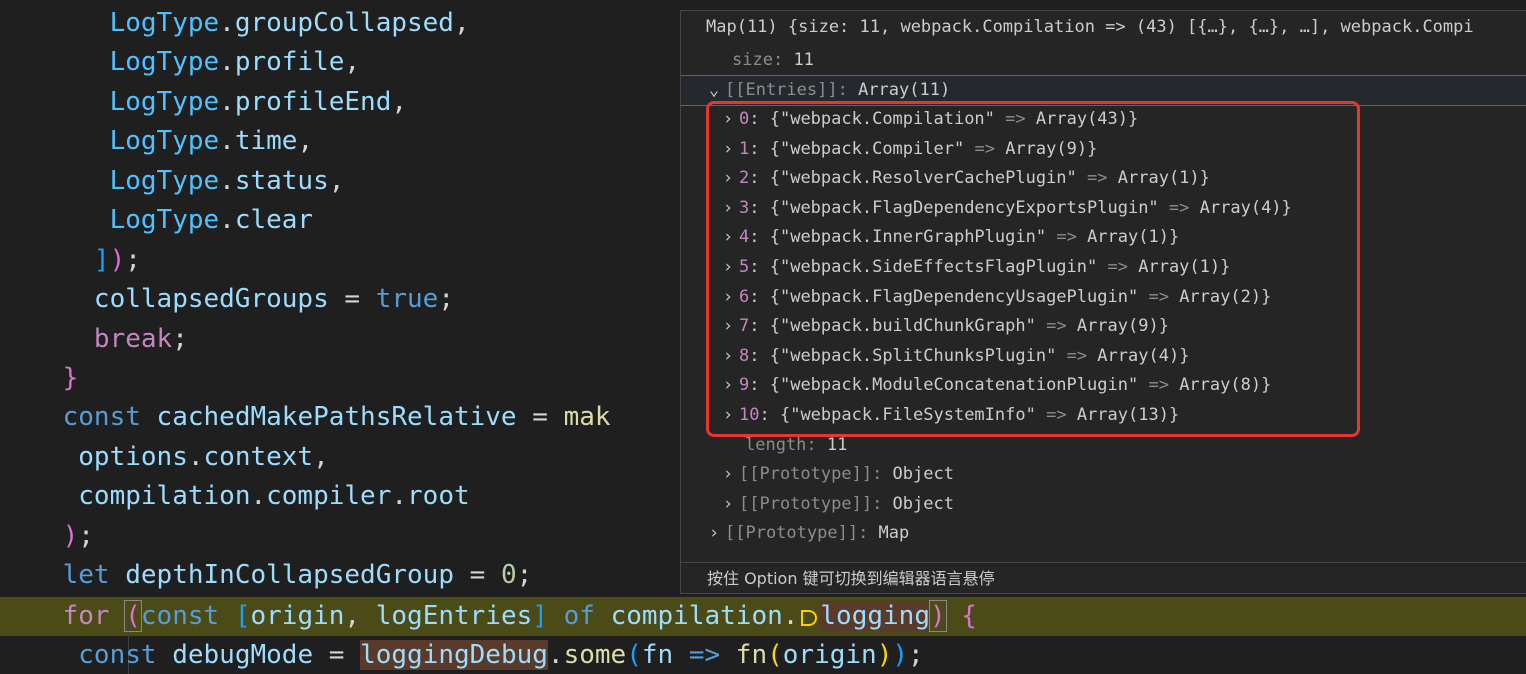 The image size is (1526, 674). I want to click on entry-row: › 0: {"webpack.Compilation" => Array(43)}, so click(1103, 119).